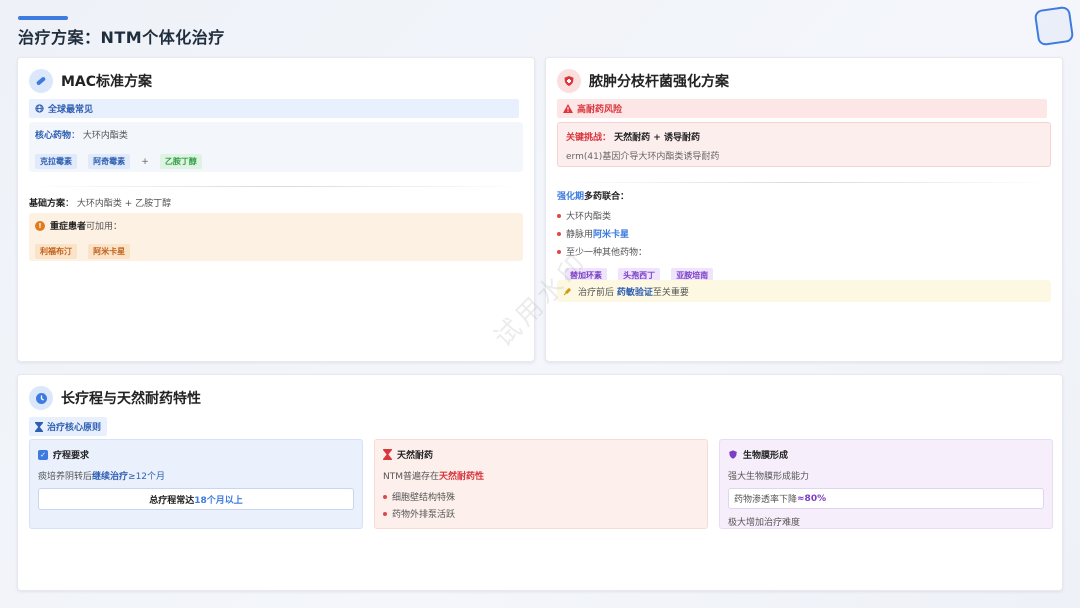 Image resolution: width=1080 pixels, height=608 pixels. Describe the element at coordinates (1054, 26) in the screenshot. I see `corner-logo` at that location.